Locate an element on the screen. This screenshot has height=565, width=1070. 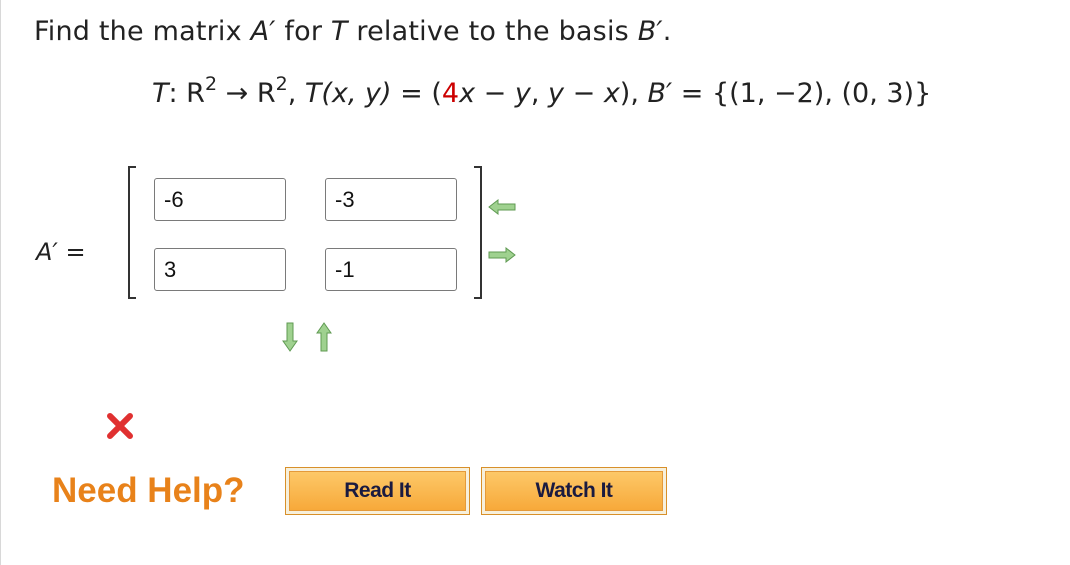
eq-part: → R is located at coordinates (246, 93).